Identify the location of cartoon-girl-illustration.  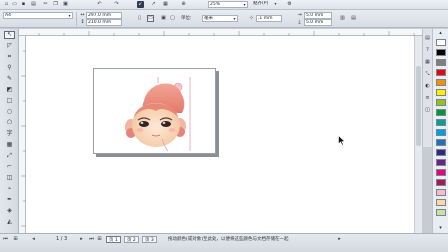
(155, 112).